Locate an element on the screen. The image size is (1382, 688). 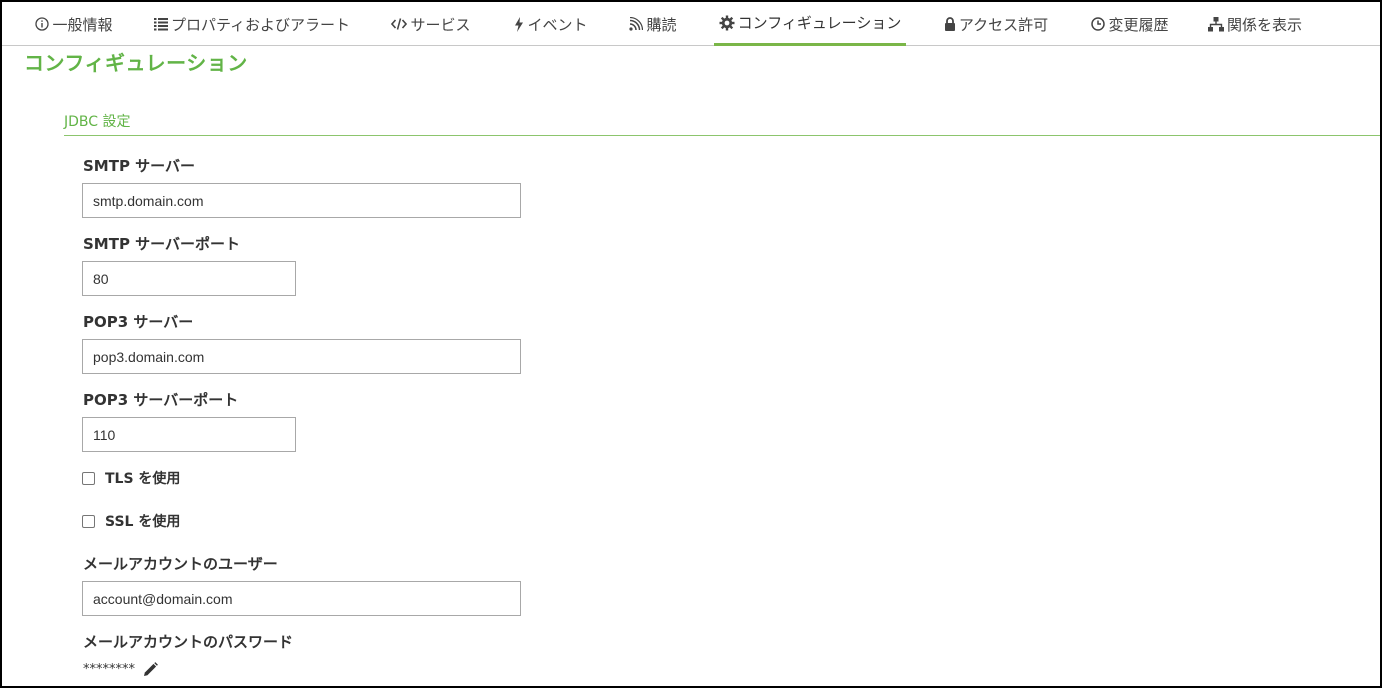
smtp-server-label: SMTP サーバー is located at coordinates (139, 166).